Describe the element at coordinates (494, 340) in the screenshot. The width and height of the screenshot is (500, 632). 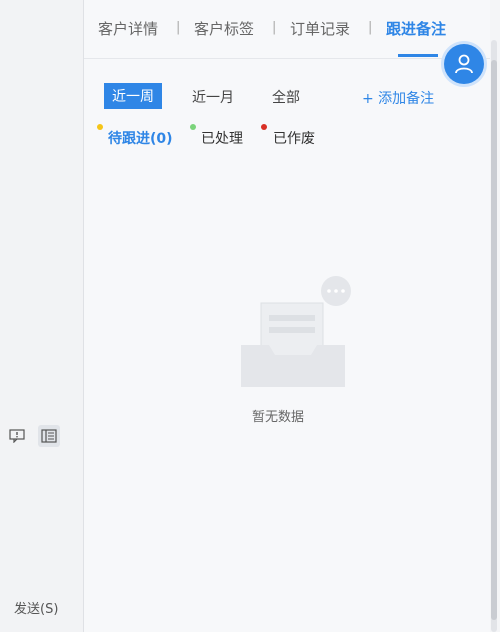
I see `scrollbar-thumb` at that location.